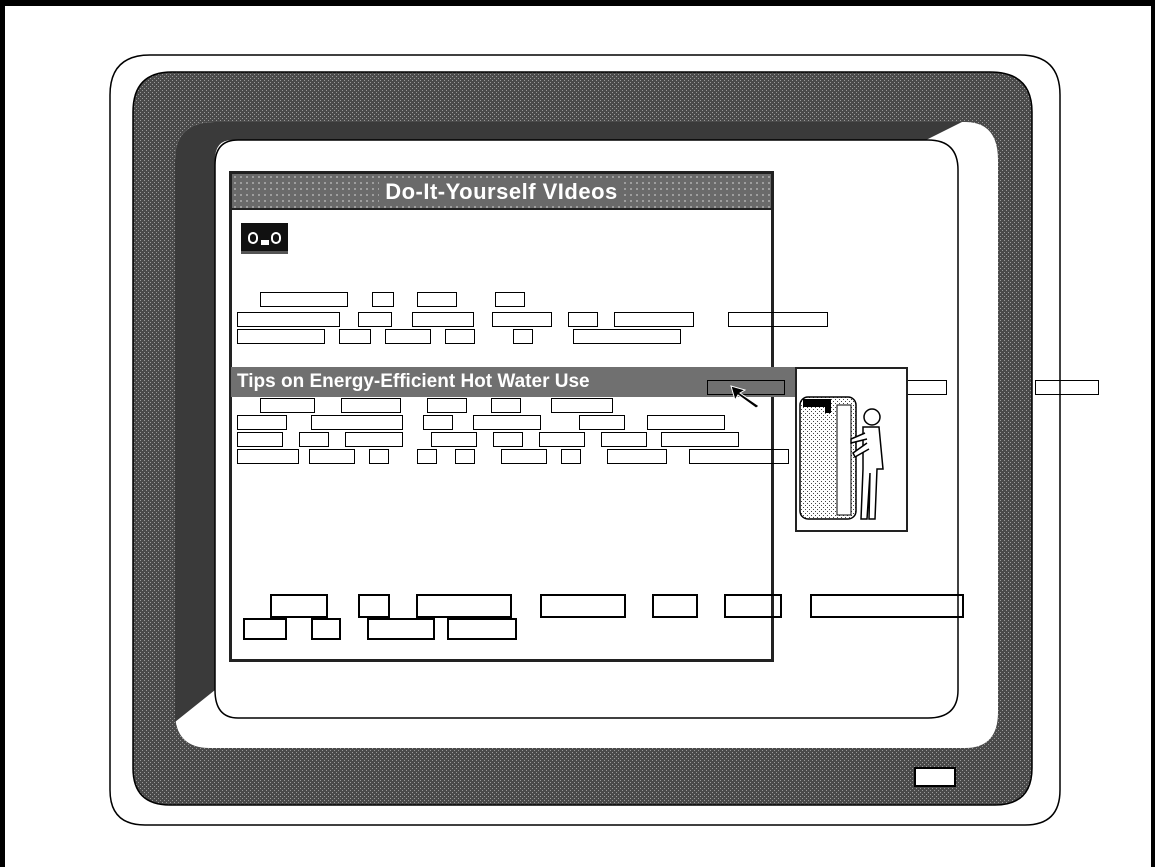 This screenshot has width=1155, height=867. I want to click on video-link-tips-hot-water: Tips on Energy-Efficient Hot Water Use, so click(413, 382).